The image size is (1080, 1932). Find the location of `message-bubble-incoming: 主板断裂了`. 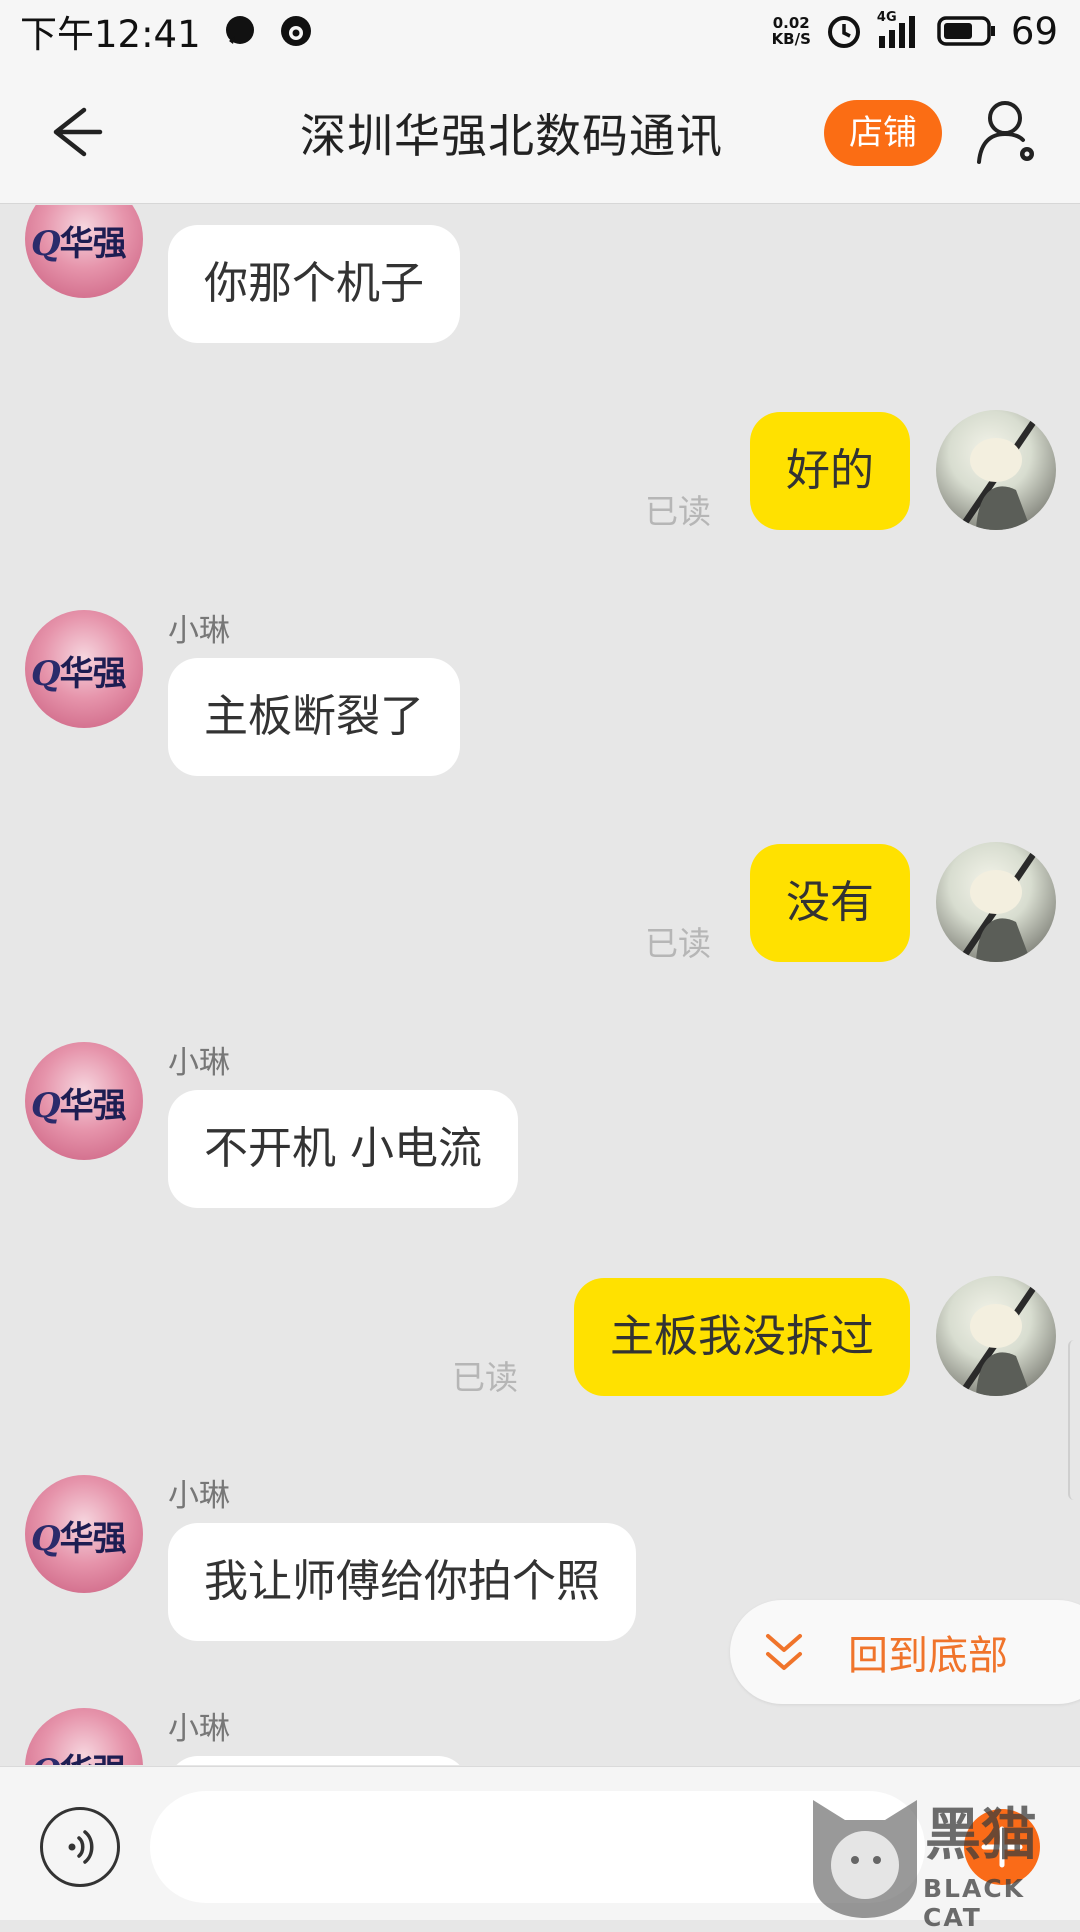

message-bubble-incoming: 主板断裂了 is located at coordinates (314, 717).